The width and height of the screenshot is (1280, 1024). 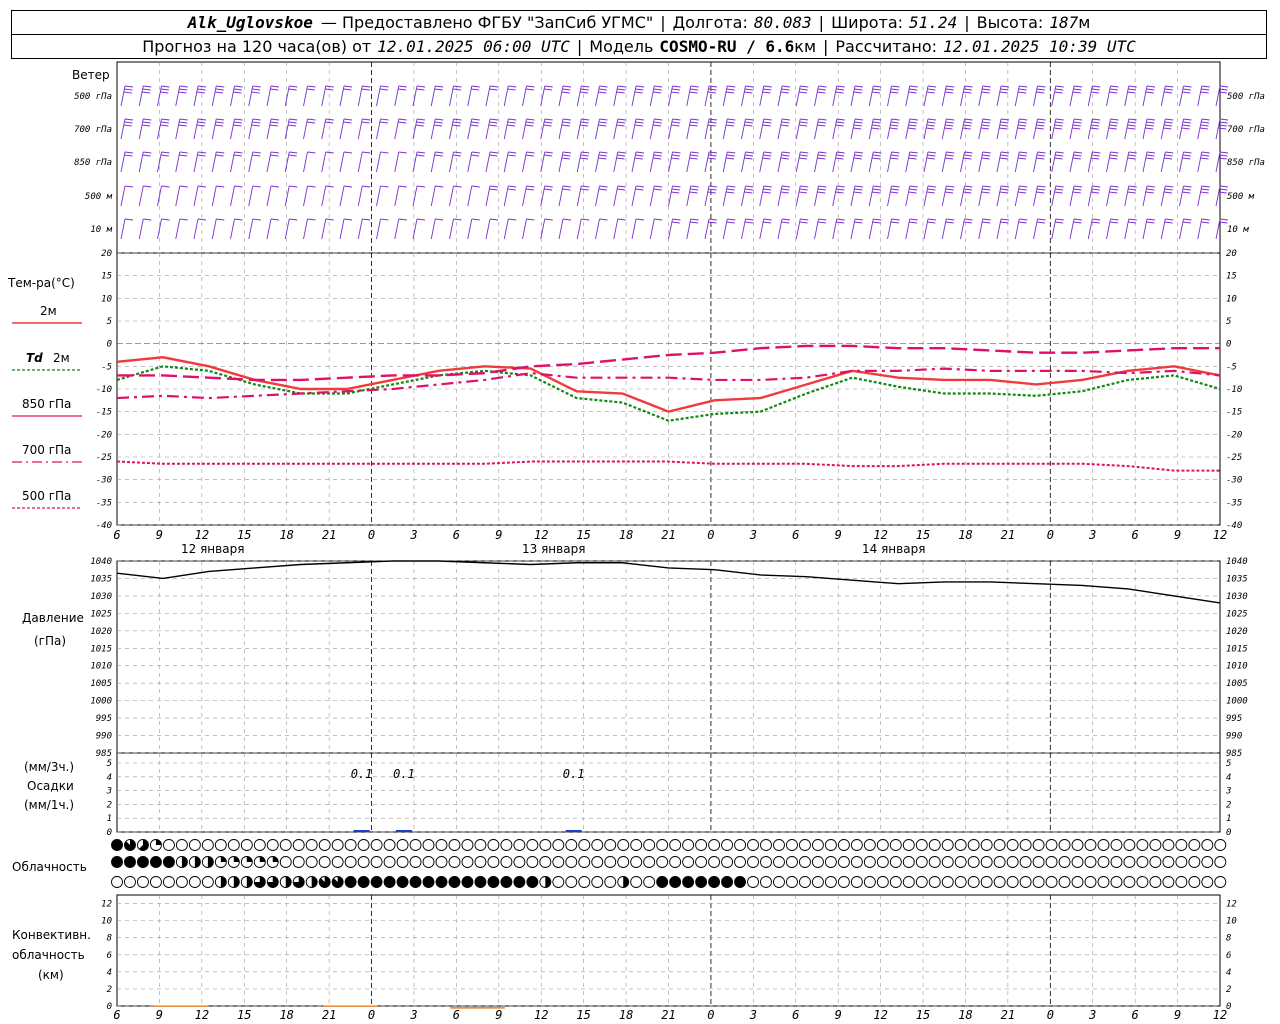 I want to click on x-tick-label: 18, so click(x=286, y=535).